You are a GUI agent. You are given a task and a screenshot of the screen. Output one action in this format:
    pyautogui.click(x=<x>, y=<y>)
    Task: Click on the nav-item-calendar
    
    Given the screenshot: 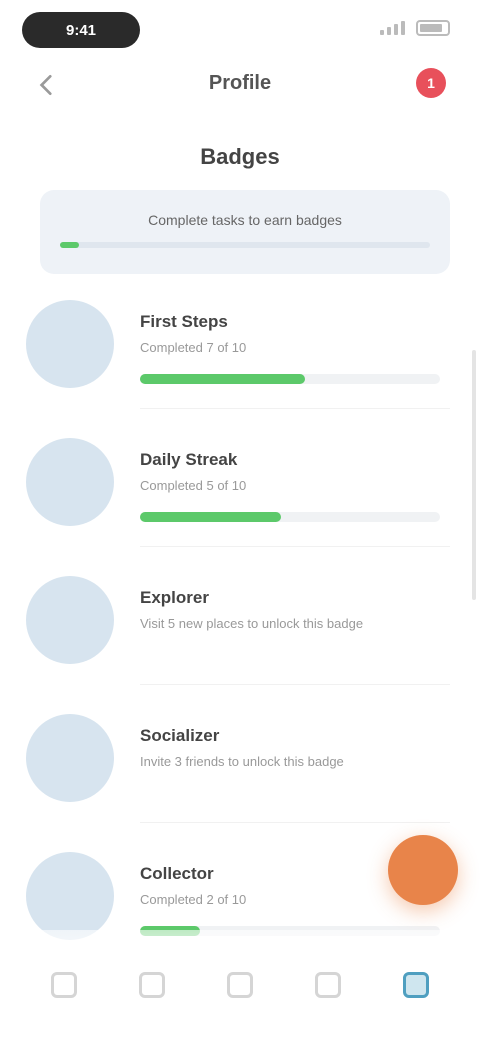 What is the action you would take?
    pyautogui.click(x=240, y=985)
    